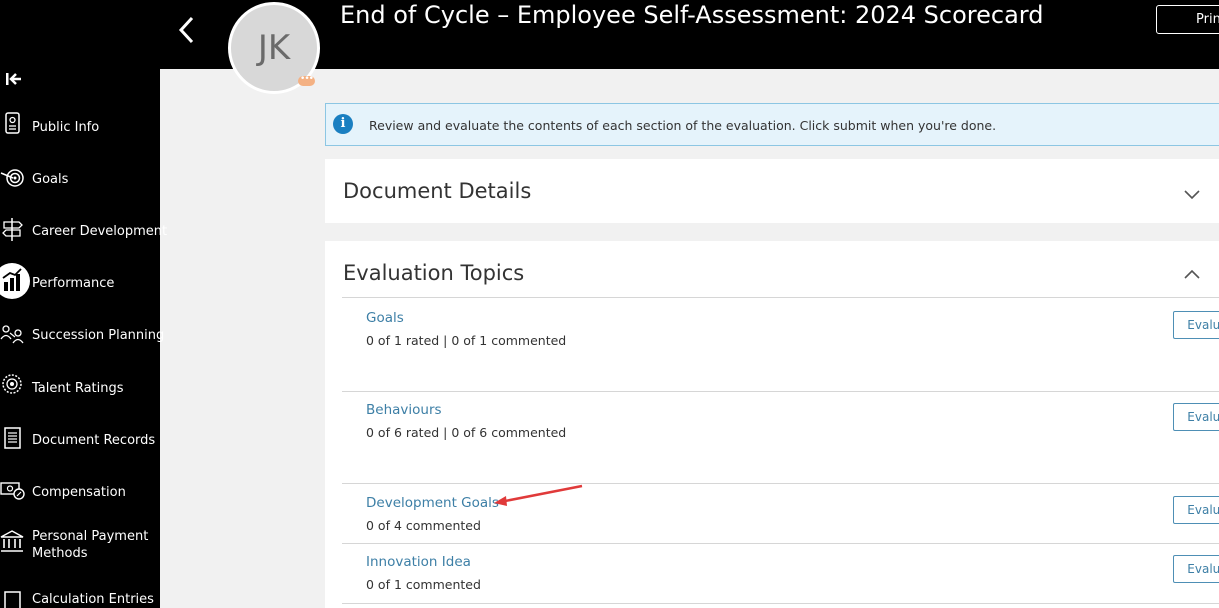 The width and height of the screenshot is (1219, 608). What do you see at coordinates (13, 490) in the screenshot?
I see `money-icon` at bounding box center [13, 490].